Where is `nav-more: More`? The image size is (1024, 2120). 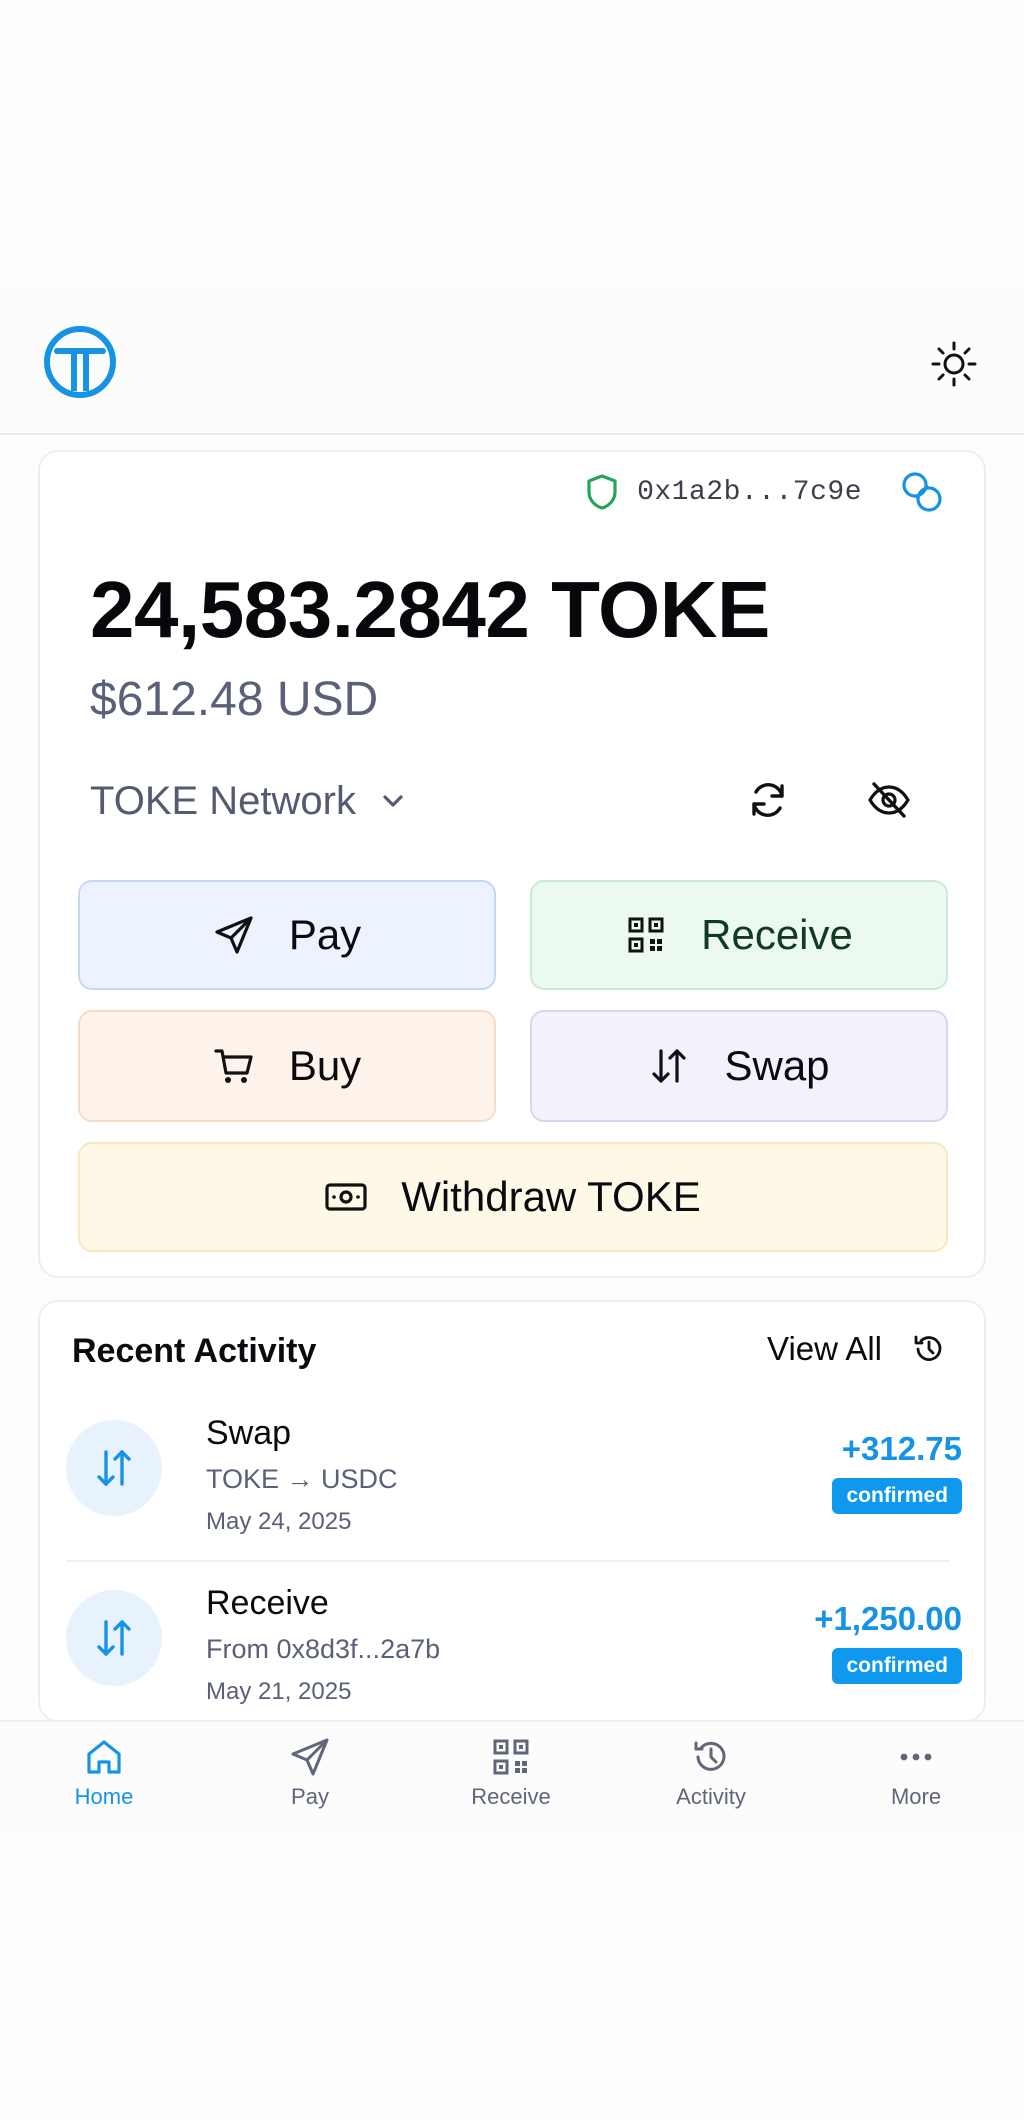
nav-more: More is located at coordinates (916, 1773).